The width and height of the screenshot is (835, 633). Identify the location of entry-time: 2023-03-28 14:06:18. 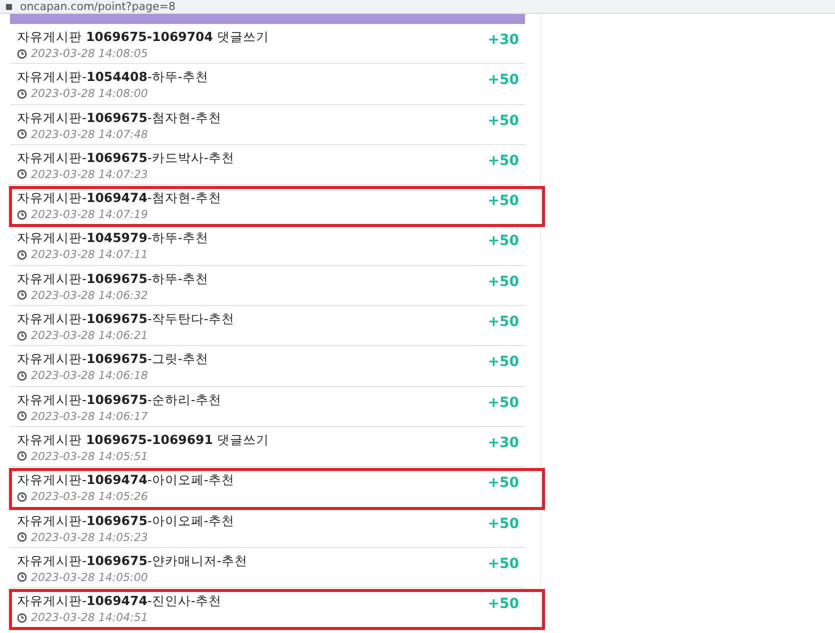
(89, 375).